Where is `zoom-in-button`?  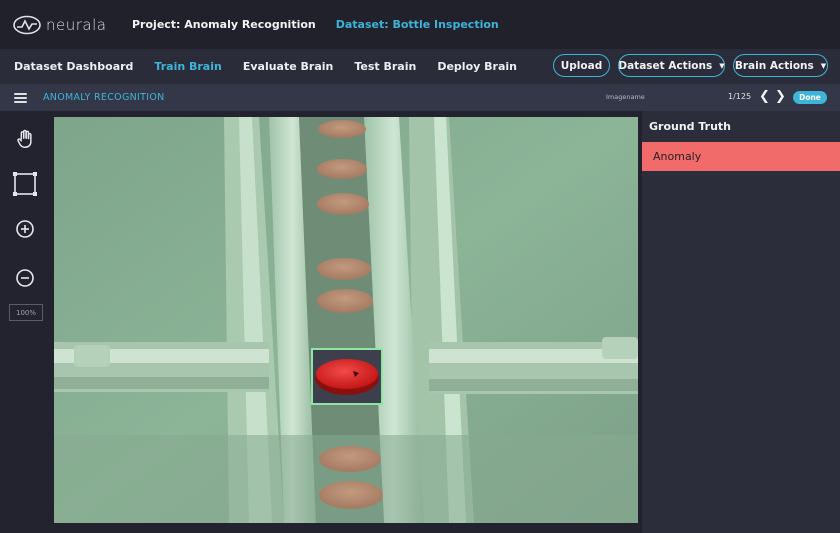 zoom-in-button is located at coordinates (25, 229).